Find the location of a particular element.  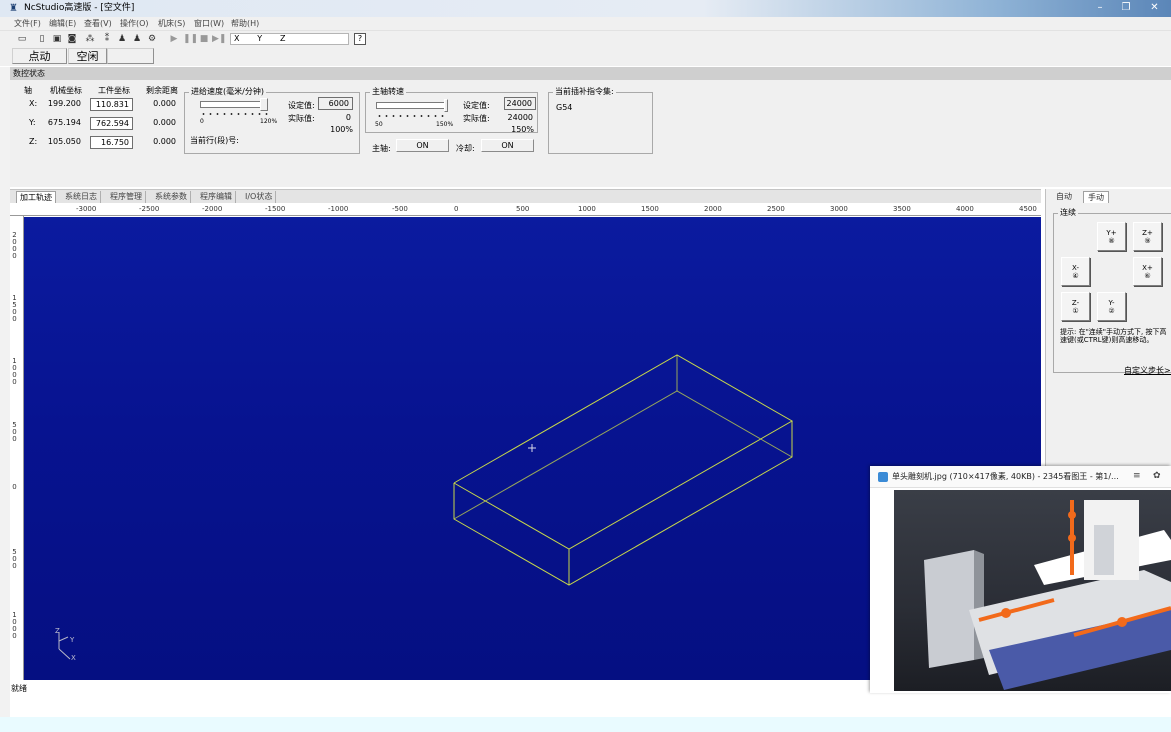

menu-file: 文件(F) is located at coordinates (27, 23).